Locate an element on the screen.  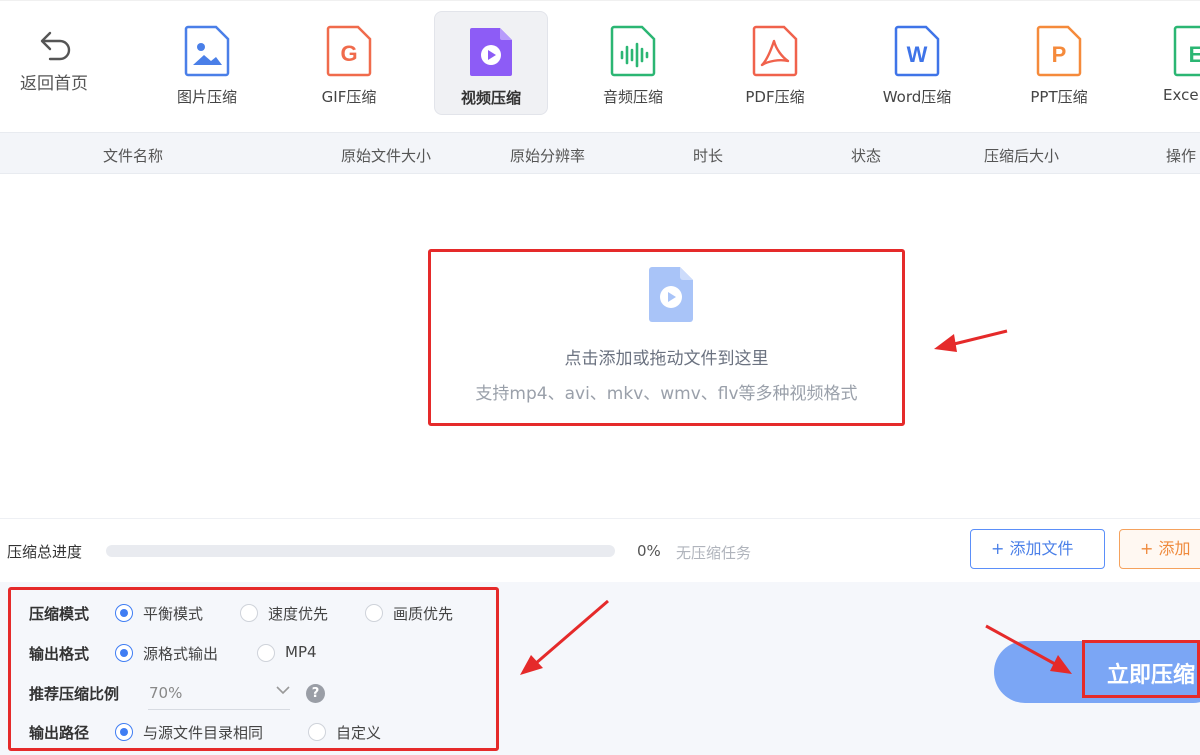
file-table-header: 文件名称 原始文件大小 原始分辨率 时长 状态 压缩后大小 操作 is located at coordinates (600, 153).